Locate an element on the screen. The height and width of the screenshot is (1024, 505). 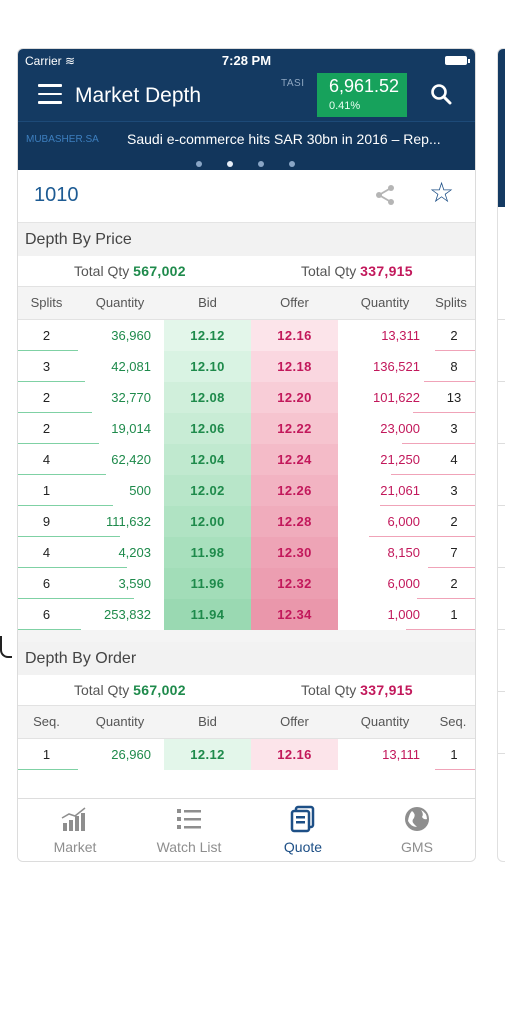
offer-price: 12.24 is located at coordinates (294, 459).